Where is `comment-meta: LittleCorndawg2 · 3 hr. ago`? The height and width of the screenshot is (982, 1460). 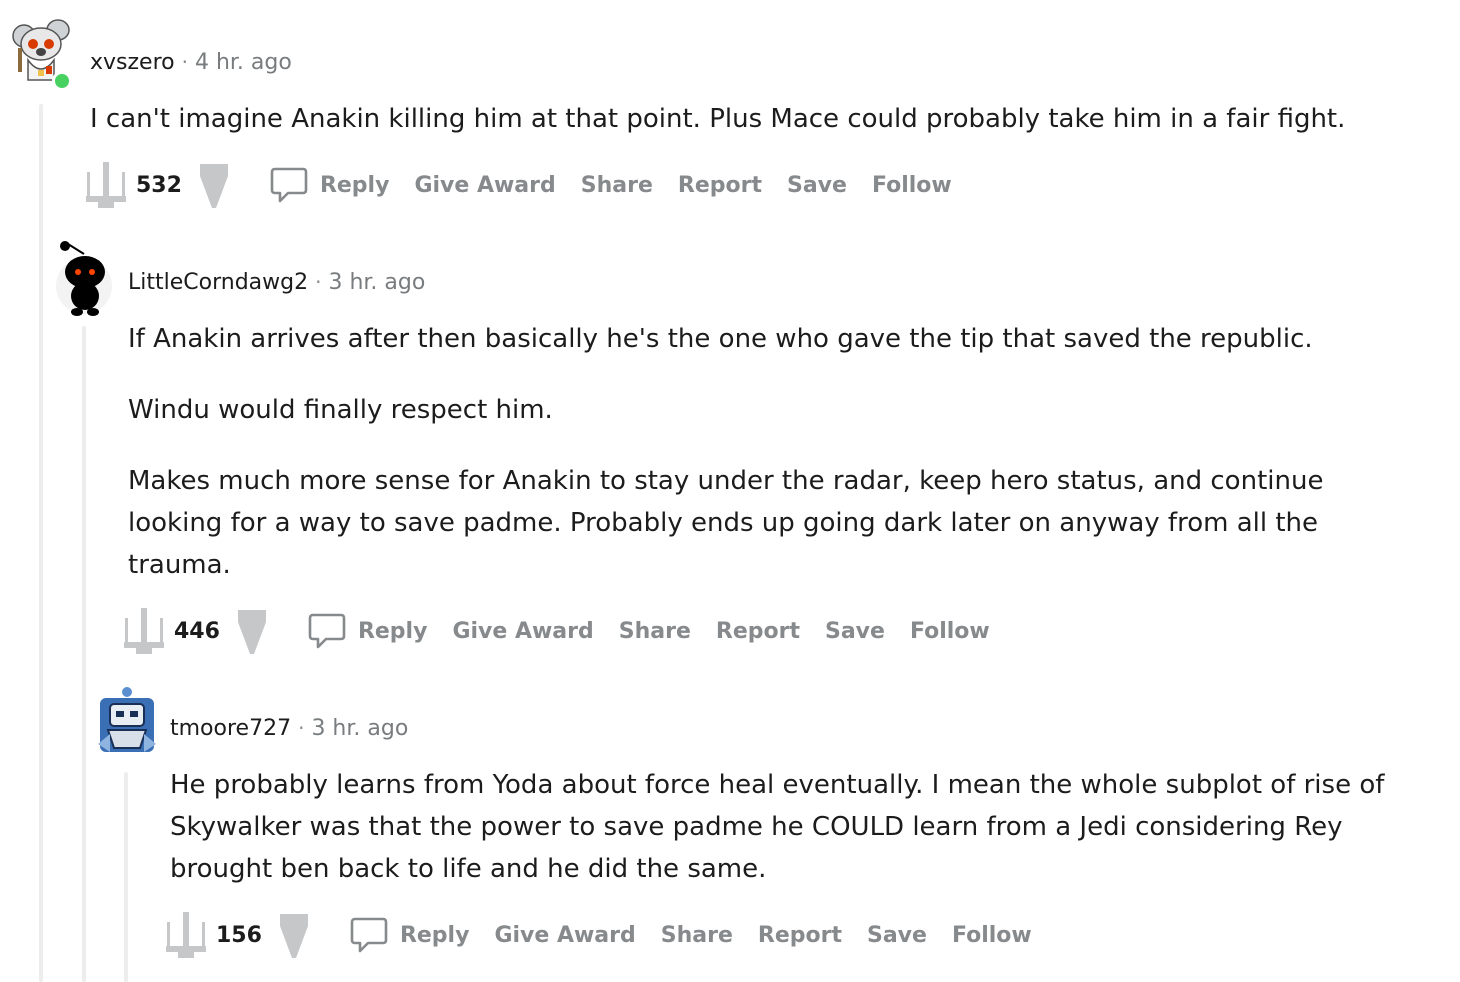
comment-meta: LittleCorndawg2 · 3 hr. ago is located at coordinates (276, 282).